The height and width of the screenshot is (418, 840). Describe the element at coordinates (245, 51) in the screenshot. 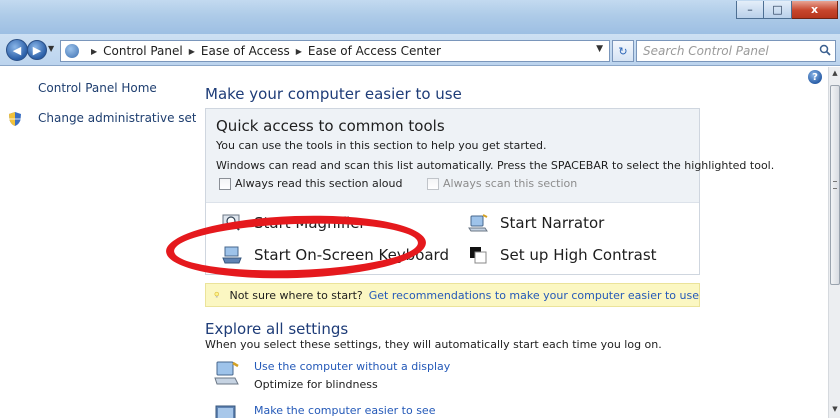

I see `breadcrumb-ease-of-access: Ease of Access` at that location.